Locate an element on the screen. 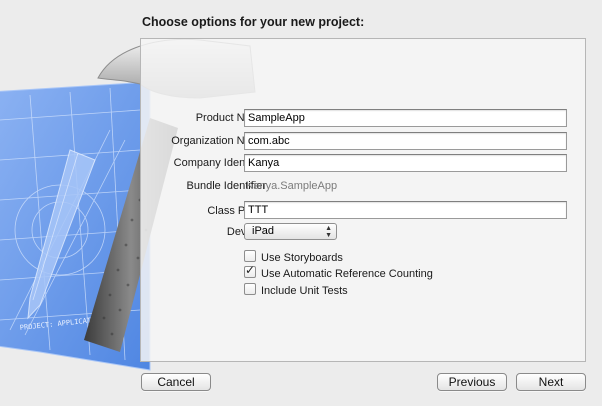 The image size is (602, 406). devices-popup: iPad ▲ ▼ is located at coordinates (290, 231).